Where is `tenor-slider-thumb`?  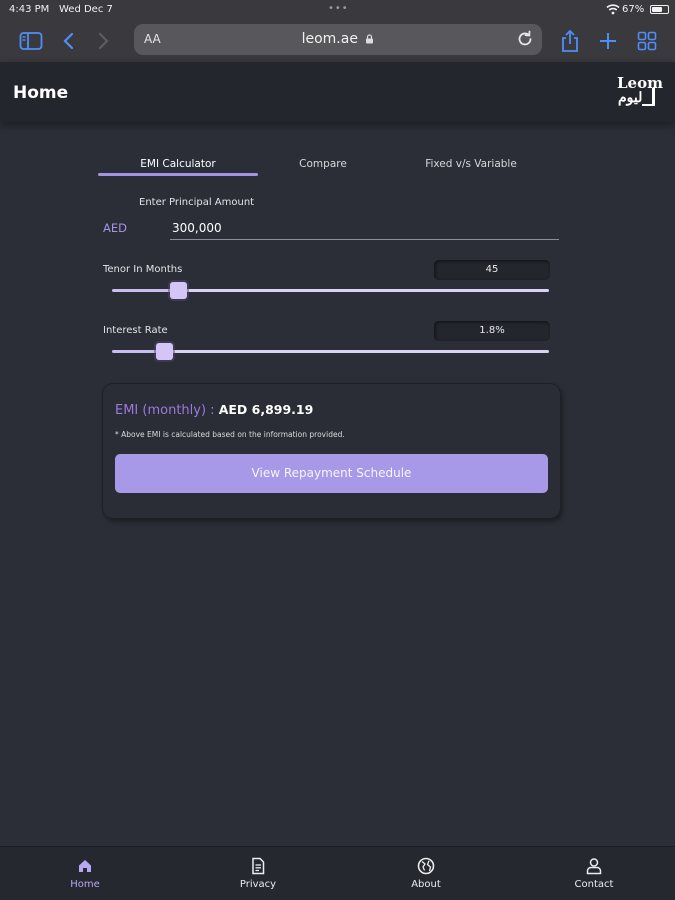 tenor-slider-thumb is located at coordinates (178, 290).